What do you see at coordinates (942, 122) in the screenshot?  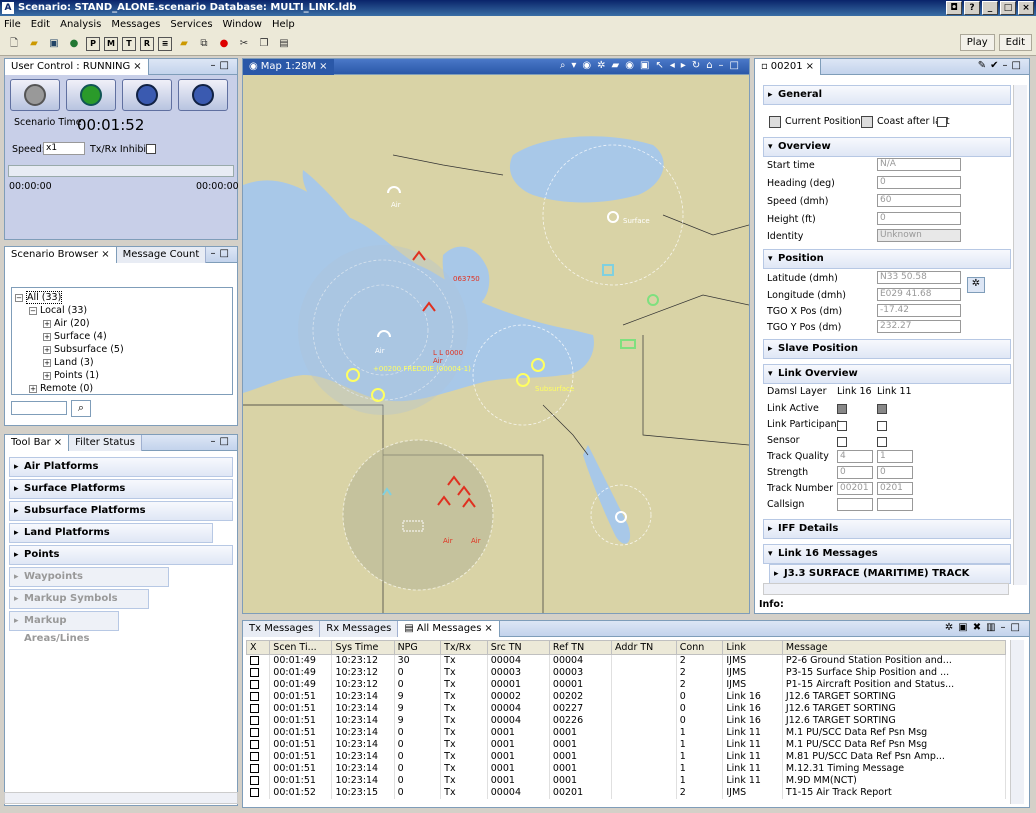 I see `coast-checkbox` at bounding box center [942, 122].